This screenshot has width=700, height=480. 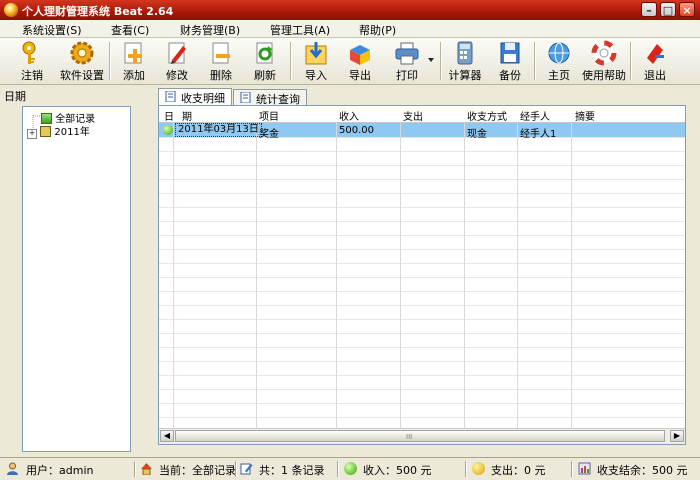 I want to click on status-expense: 支出：0 元, so click(x=518, y=470).